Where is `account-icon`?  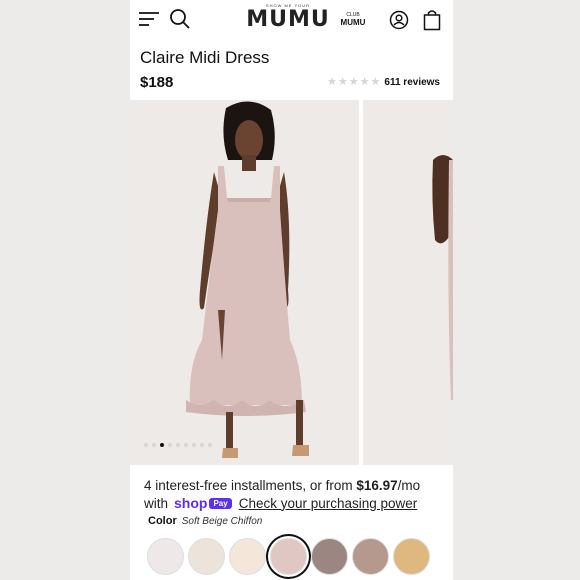
account-icon is located at coordinates (399, 20).